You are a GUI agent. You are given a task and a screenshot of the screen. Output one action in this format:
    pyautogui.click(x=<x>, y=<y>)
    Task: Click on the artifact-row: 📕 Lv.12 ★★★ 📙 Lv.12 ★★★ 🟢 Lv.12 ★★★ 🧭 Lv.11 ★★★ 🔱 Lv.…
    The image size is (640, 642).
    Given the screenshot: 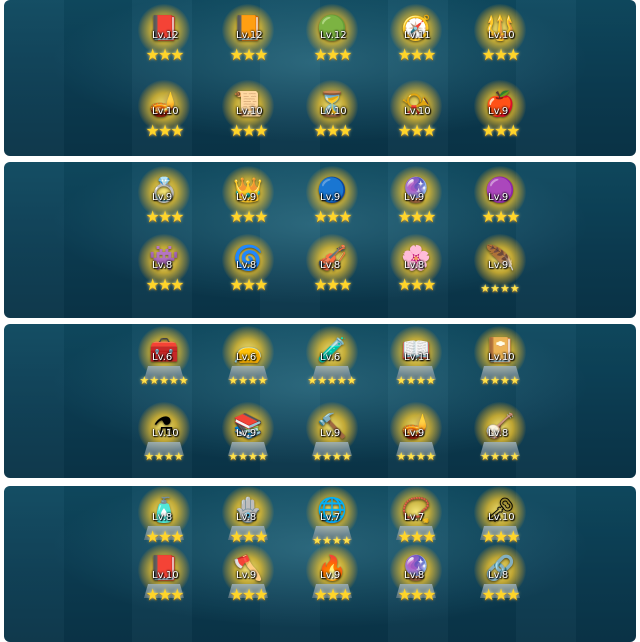 What is the action you would take?
    pyautogui.click(x=320, y=39)
    